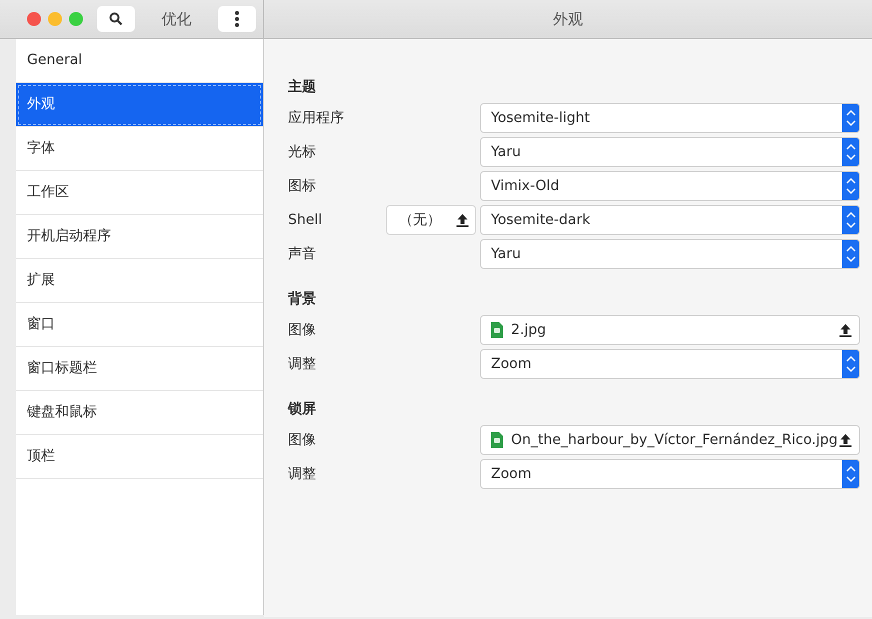 The image size is (872, 619). Describe the element at coordinates (139, 413) in the screenshot. I see `sidebar-item: 键盘和鼠标` at that location.